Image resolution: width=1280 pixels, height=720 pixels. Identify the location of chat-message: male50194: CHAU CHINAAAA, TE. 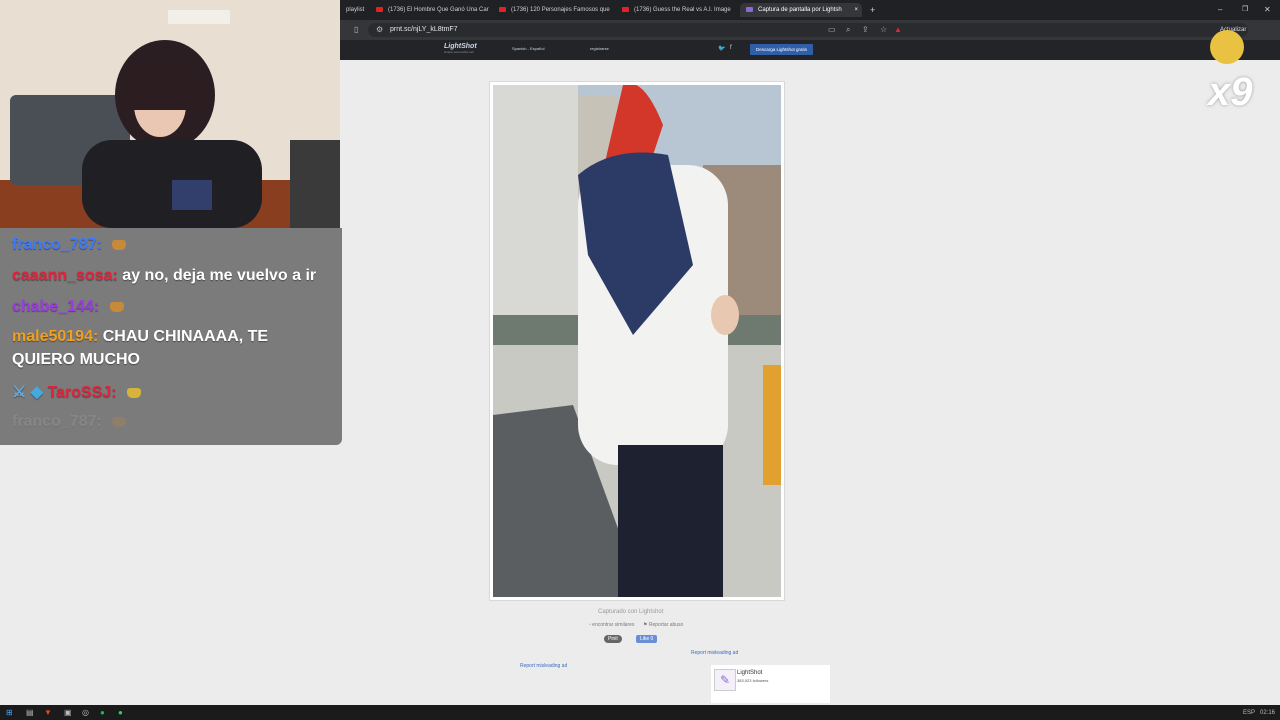
(140, 337).